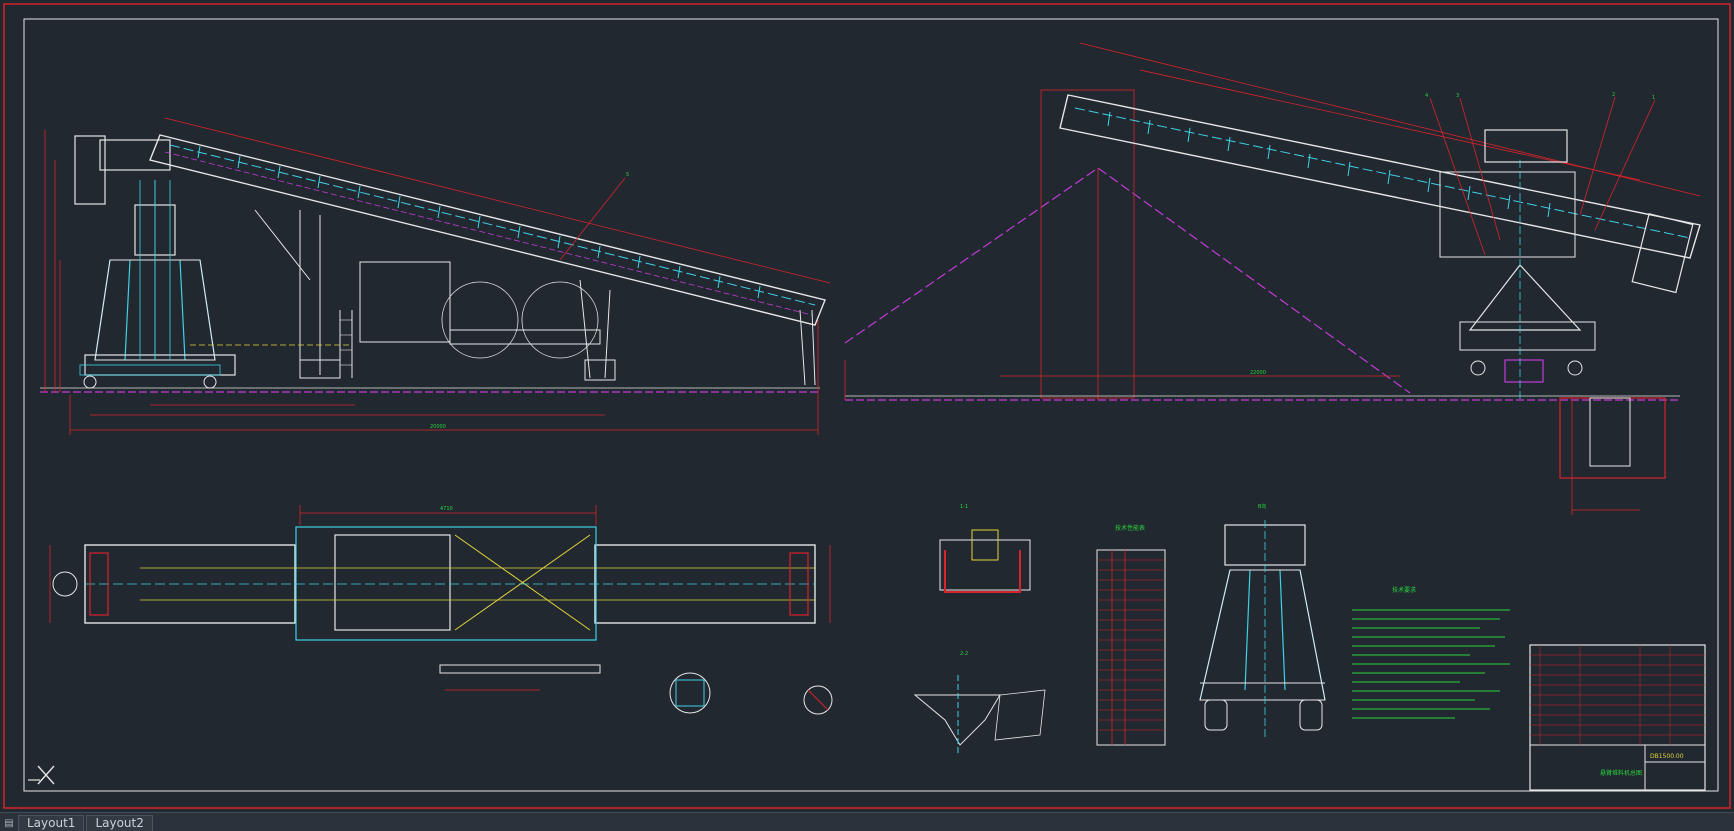  I want to click on drawing-name: 悬臂堆料机总图, so click(1621, 773).